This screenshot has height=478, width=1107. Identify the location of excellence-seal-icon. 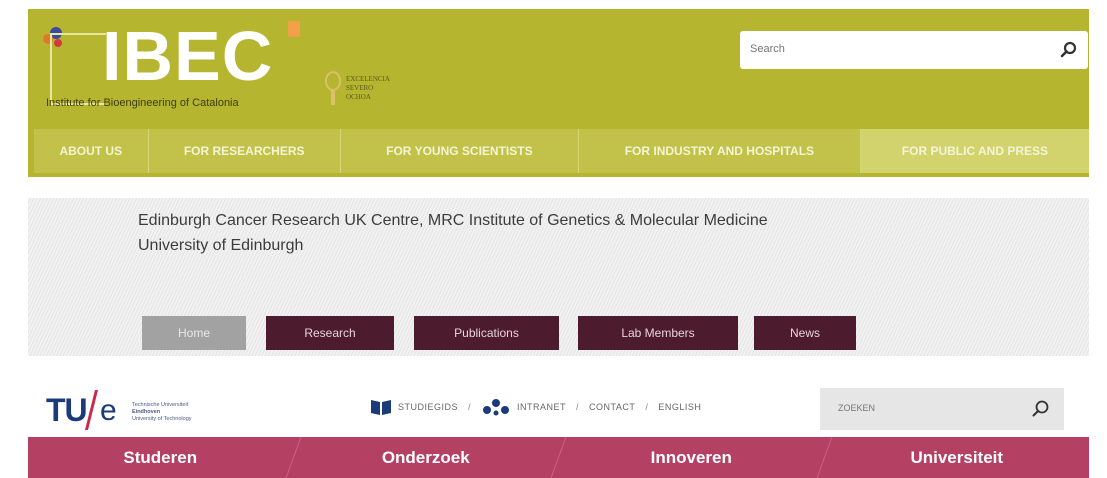
(333, 88).